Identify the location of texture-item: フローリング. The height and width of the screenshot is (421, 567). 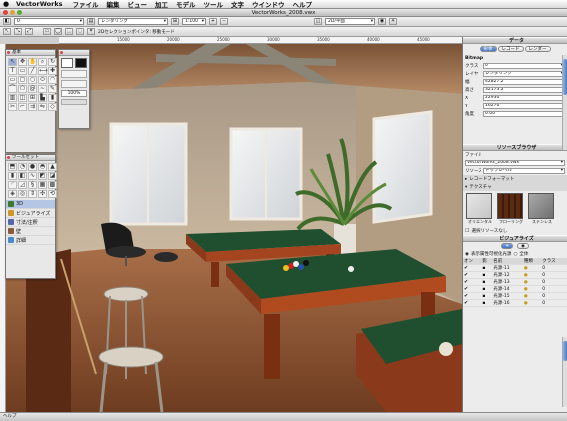
(511, 209).